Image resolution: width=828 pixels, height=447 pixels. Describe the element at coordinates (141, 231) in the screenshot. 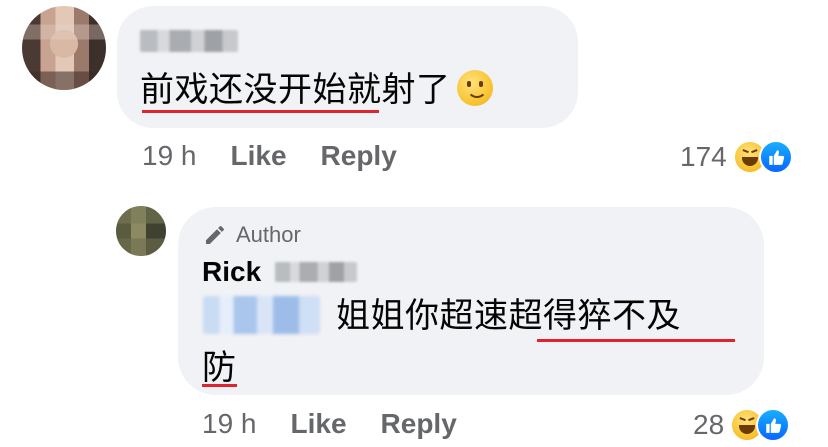

I see `reply-author-avatar` at that location.